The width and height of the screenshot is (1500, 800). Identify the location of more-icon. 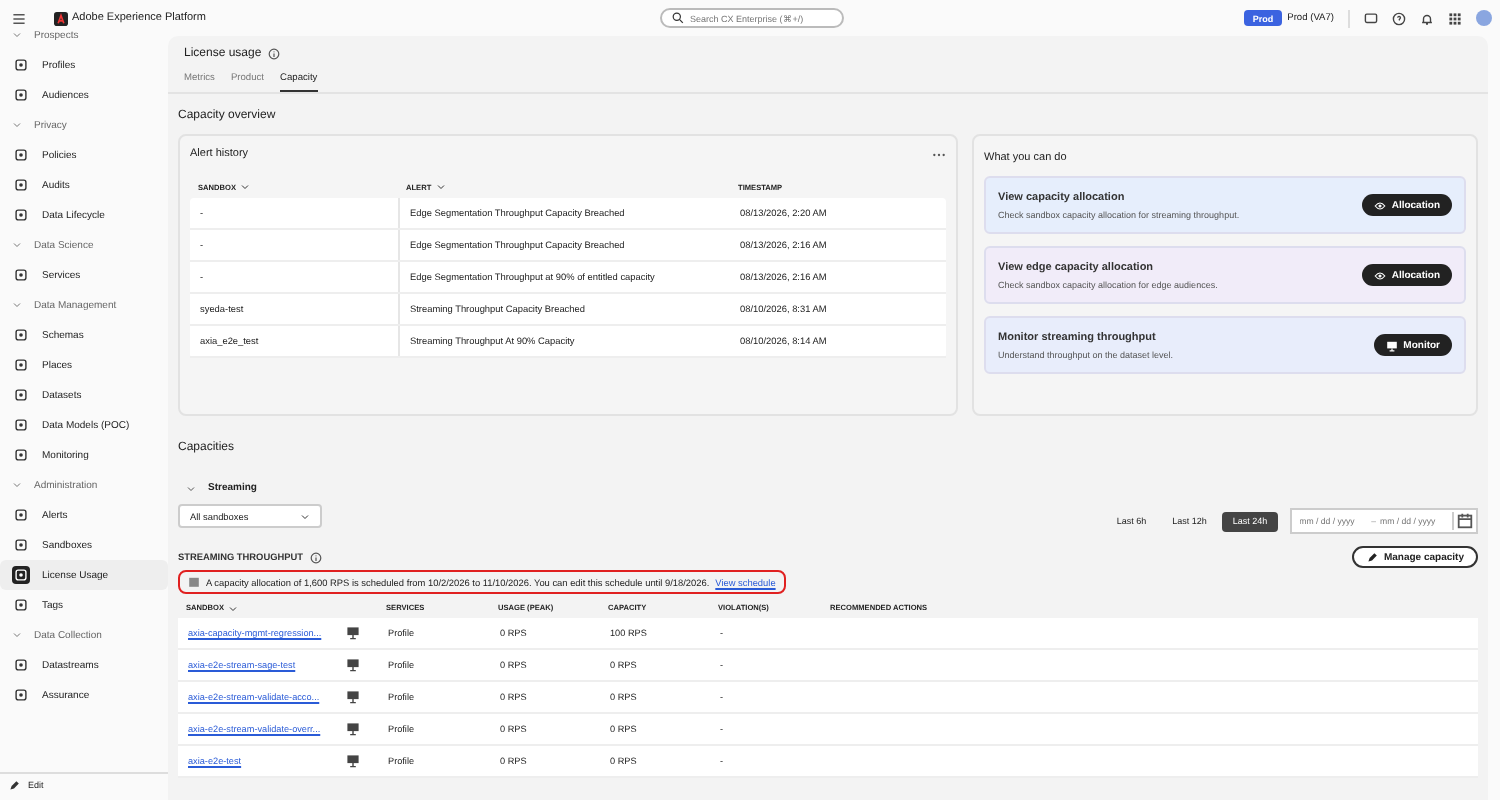
(939, 154).